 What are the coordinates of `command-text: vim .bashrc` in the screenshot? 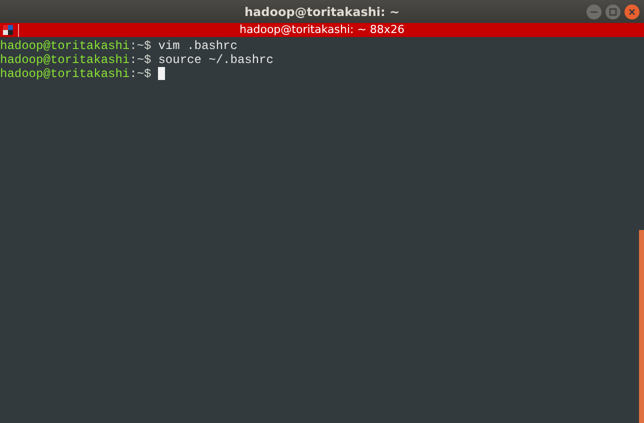 It's located at (198, 46).